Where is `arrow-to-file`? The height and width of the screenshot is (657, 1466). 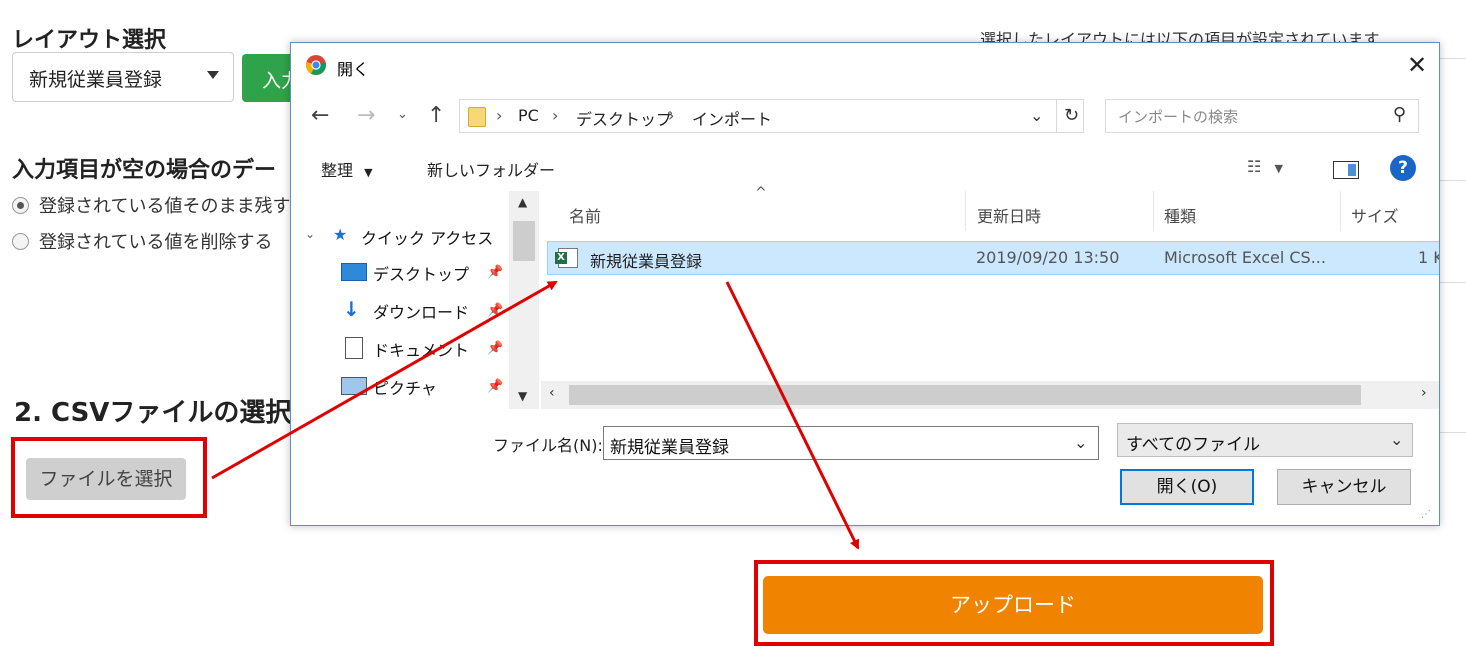
arrow-to-file is located at coordinates (384, 380).